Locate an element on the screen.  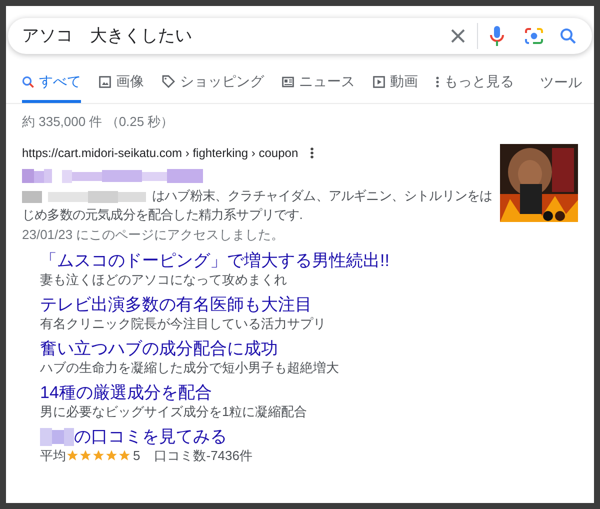
sitelink-title: 14種の厳選成分を配合 is located at coordinates (126, 392).